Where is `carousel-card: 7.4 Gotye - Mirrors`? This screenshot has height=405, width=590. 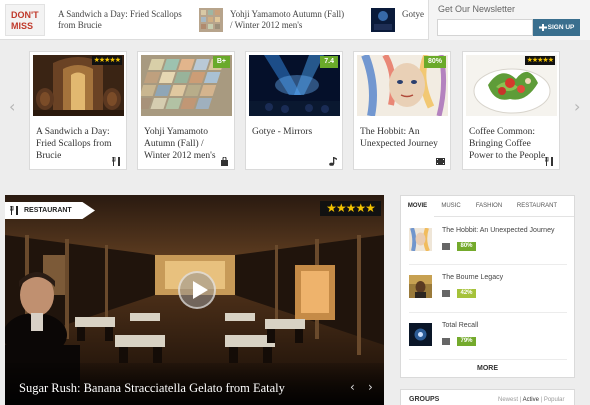
carousel-card: 7.4 Gotye - Mirrors is located at coordinates (294, 110).